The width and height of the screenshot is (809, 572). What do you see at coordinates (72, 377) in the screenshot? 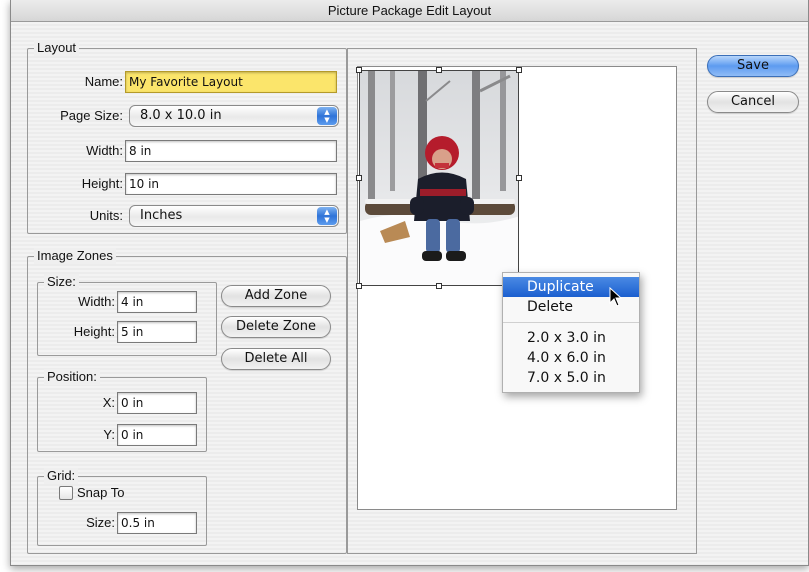
I see `position-legend: Position:` at bounding box center [72, 377].